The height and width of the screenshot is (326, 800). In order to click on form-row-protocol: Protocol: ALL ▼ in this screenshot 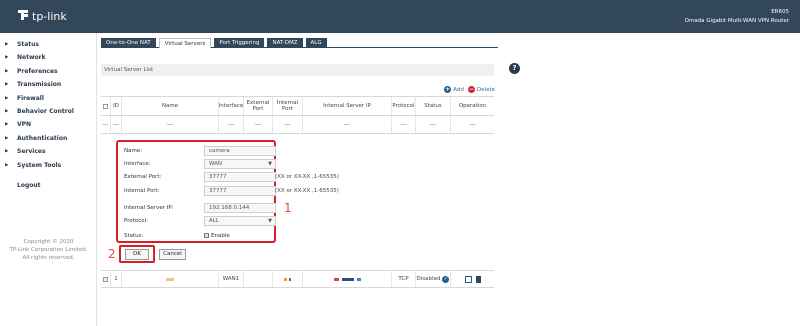, I will do `click(200, 221)`.